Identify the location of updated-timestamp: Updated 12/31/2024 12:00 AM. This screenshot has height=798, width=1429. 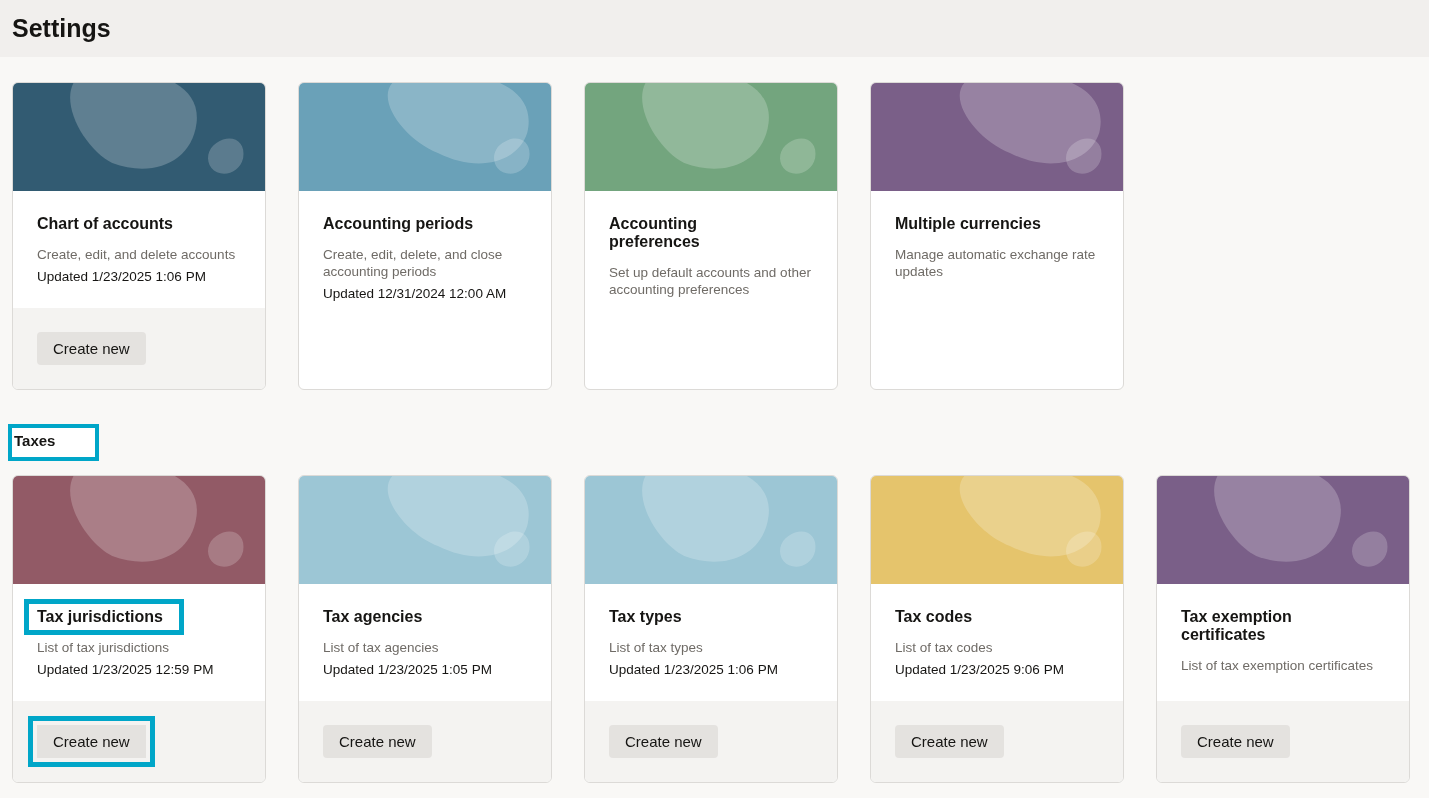
(415, 293).